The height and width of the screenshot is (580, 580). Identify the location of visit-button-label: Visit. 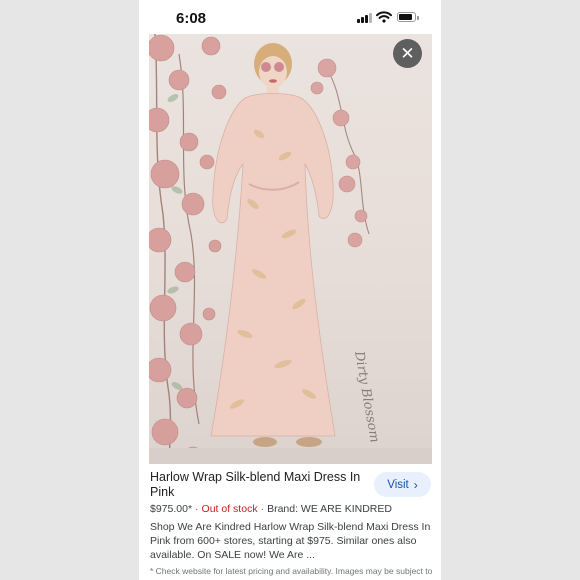
(398, 484).